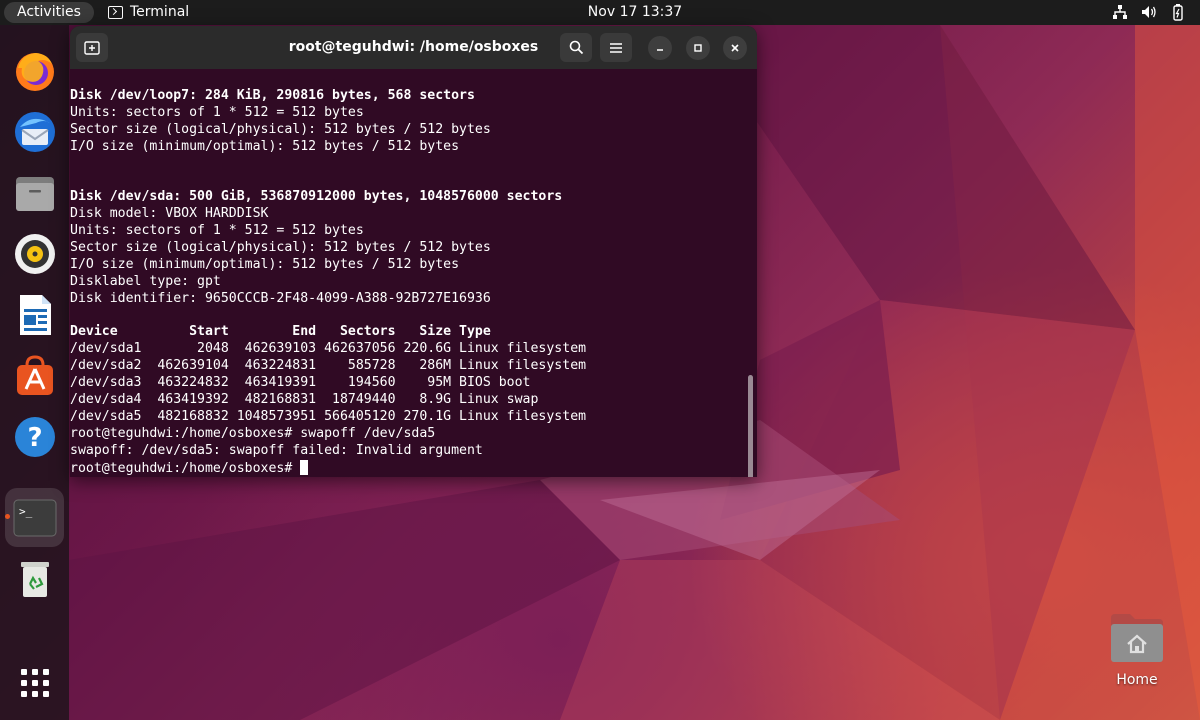 This screenshot has width=1200, height=720. I want to click on dock-item-help: ?, so click(34, 436).